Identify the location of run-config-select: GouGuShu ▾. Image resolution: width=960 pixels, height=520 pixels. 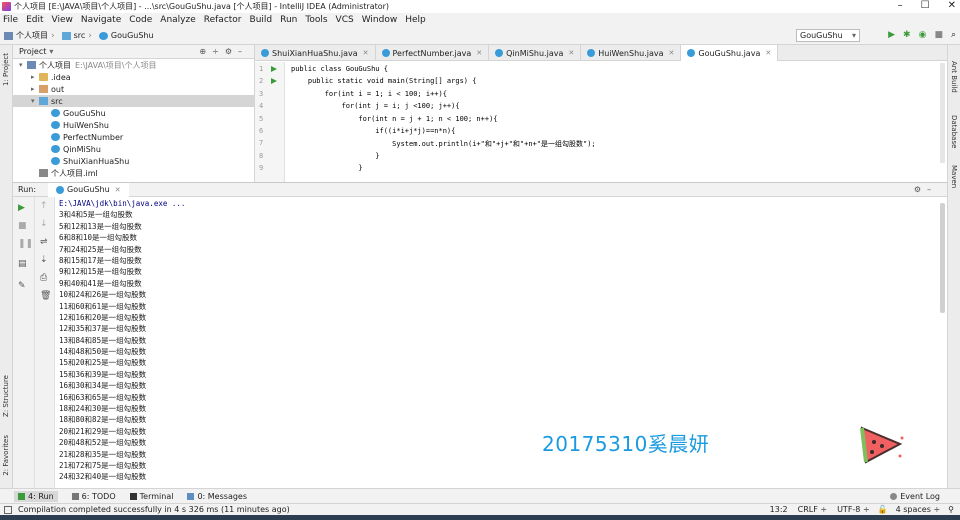
(828, 35).